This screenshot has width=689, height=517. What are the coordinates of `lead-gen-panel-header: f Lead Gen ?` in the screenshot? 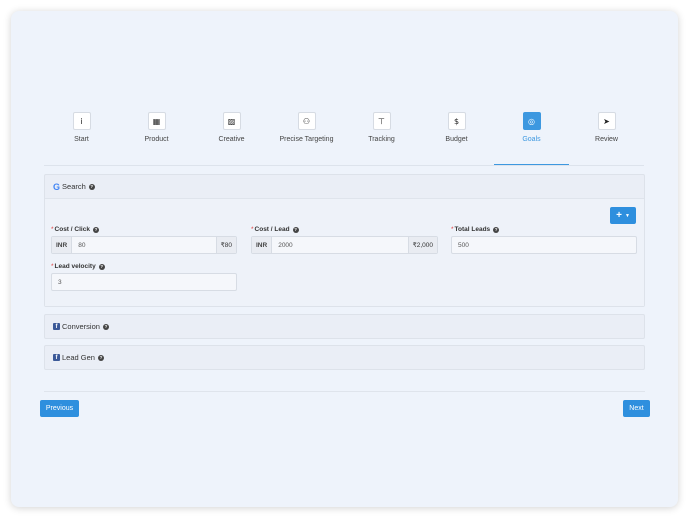 It's located at (344, 357).